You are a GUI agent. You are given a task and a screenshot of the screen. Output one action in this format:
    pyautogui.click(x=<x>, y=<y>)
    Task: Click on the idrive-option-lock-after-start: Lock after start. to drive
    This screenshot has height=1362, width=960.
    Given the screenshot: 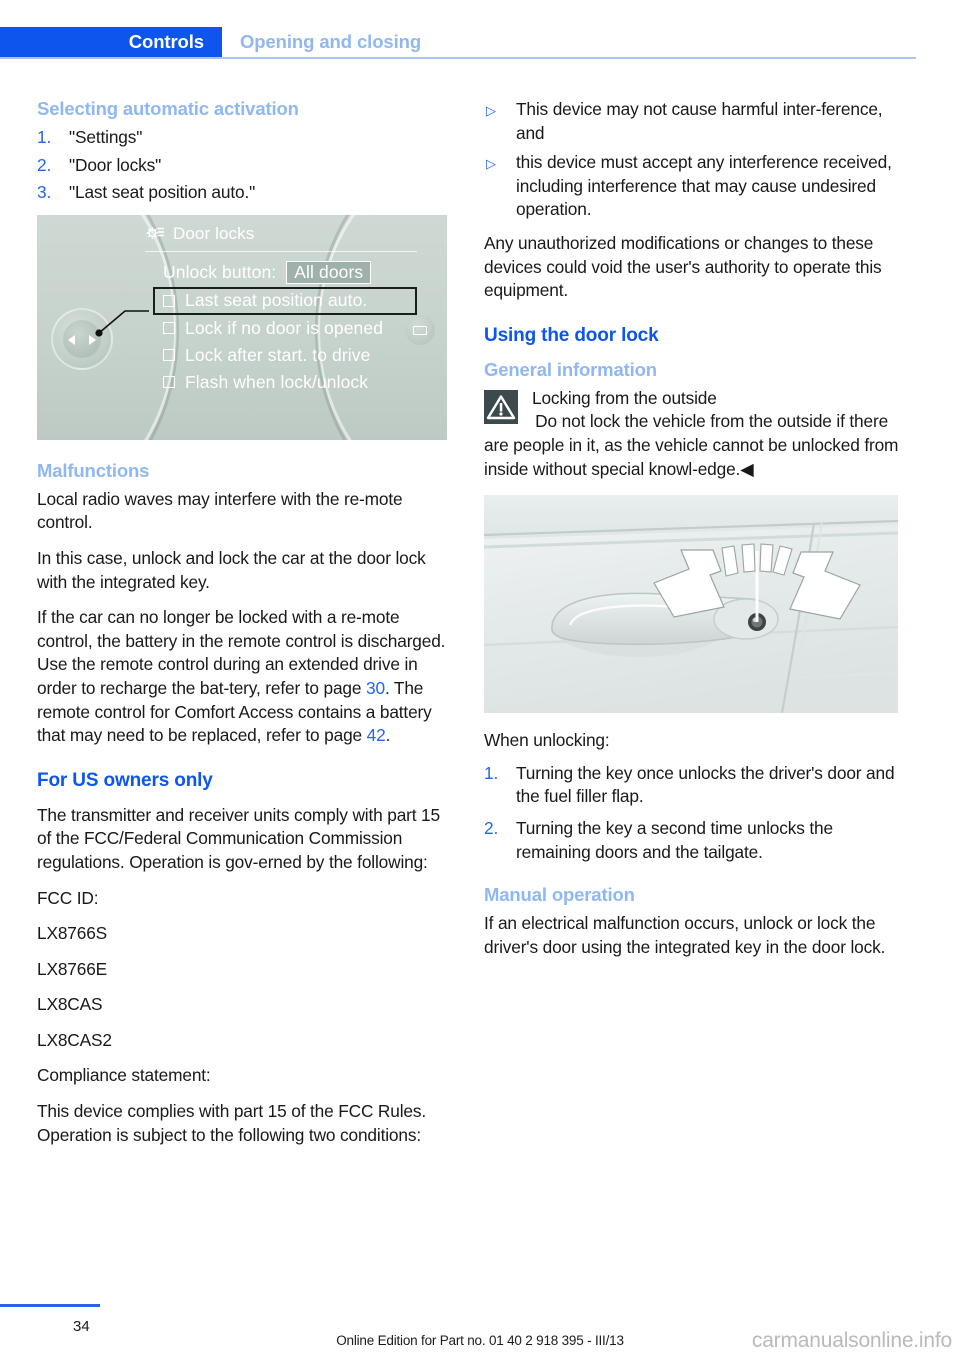 What is the action you would take?
    pyautogui.click(x=286, y=355)
    